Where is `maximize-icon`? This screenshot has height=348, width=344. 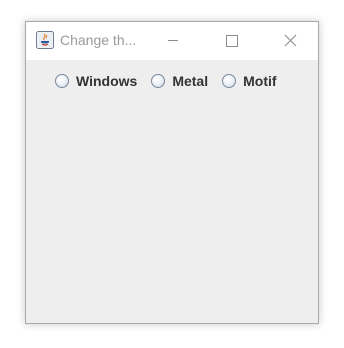
maximize-icon is located at coordinates (232, 41).